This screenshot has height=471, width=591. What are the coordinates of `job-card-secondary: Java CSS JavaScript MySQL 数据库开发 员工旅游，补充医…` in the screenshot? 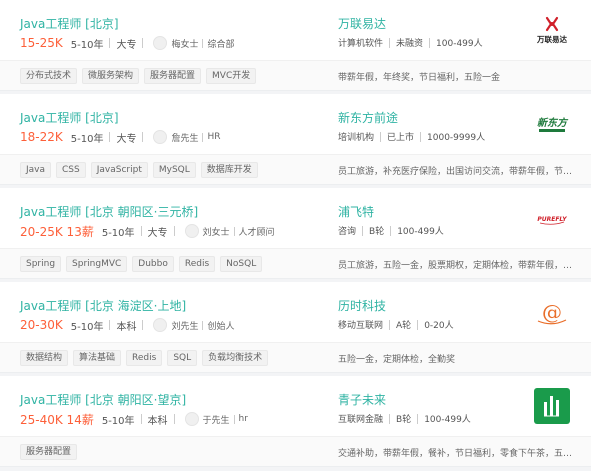 It's located at (295, 169).